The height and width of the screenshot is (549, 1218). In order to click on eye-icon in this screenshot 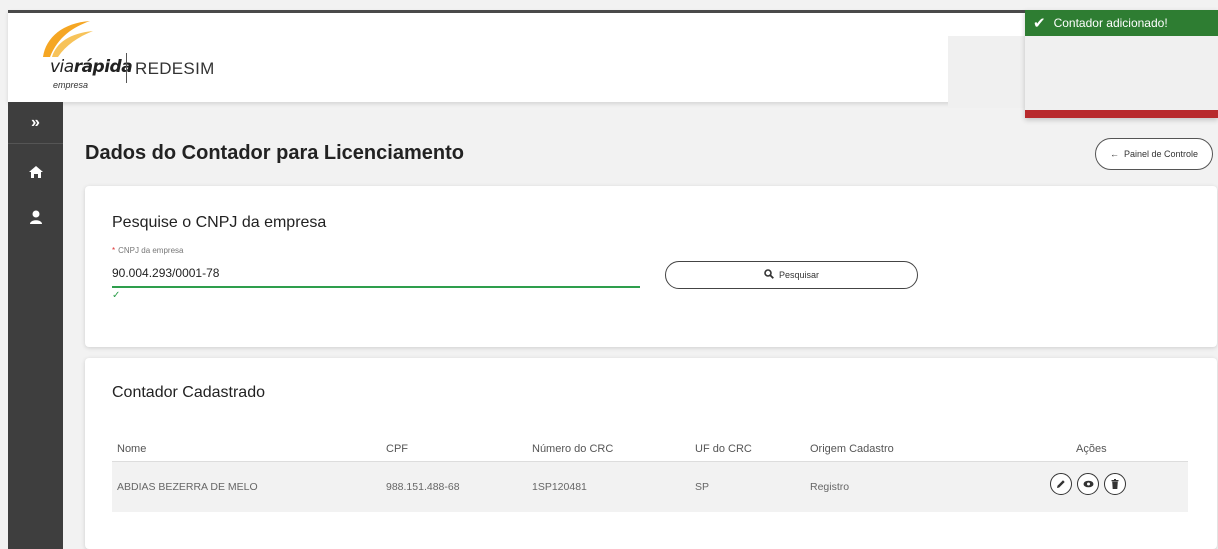, I will do `click(1088, 484)`.